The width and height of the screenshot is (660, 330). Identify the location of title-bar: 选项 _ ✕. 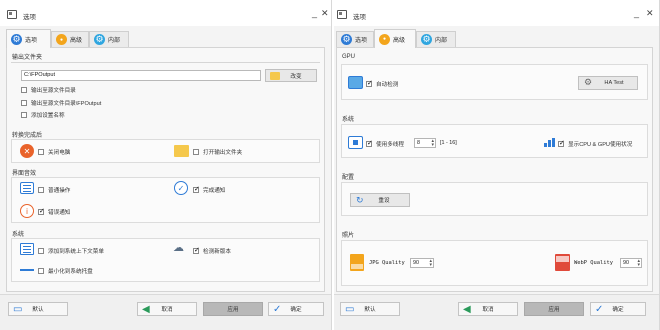
(496, 13).